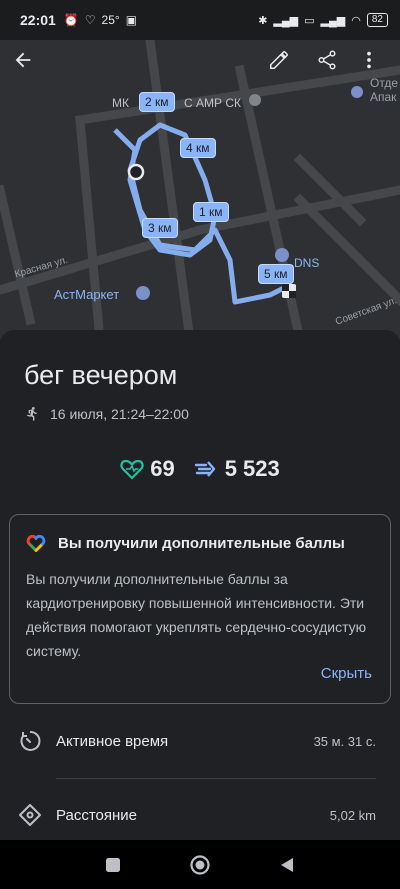 The height and width of the screenshot is (889, 400). What do you see at coordinates (287, 865) in the screenshot?
I see `back-nav-button` at bounding box center [287, 865].